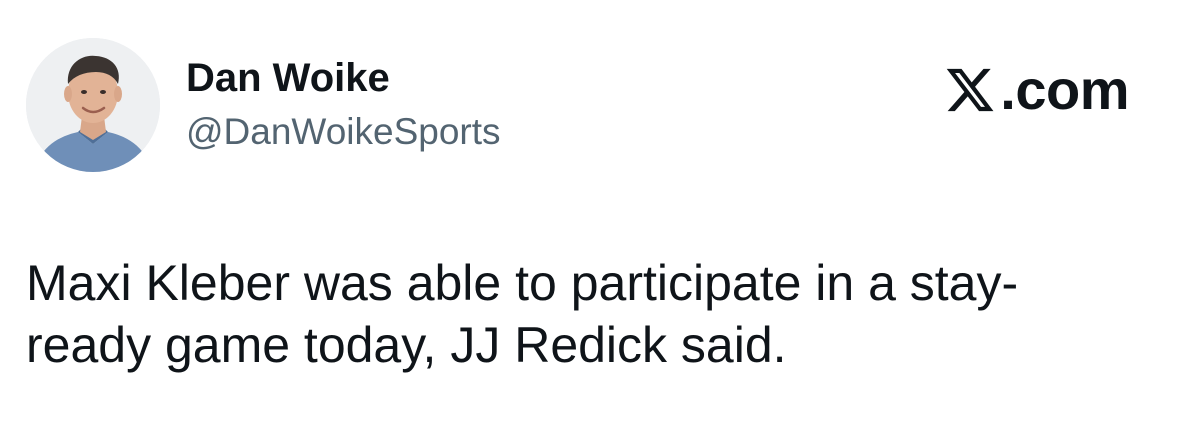  What do you see at coordinates (288, 78) in the screenshot?
I see `author-display-name: Dan Woike` at bounding box center [288, 78].